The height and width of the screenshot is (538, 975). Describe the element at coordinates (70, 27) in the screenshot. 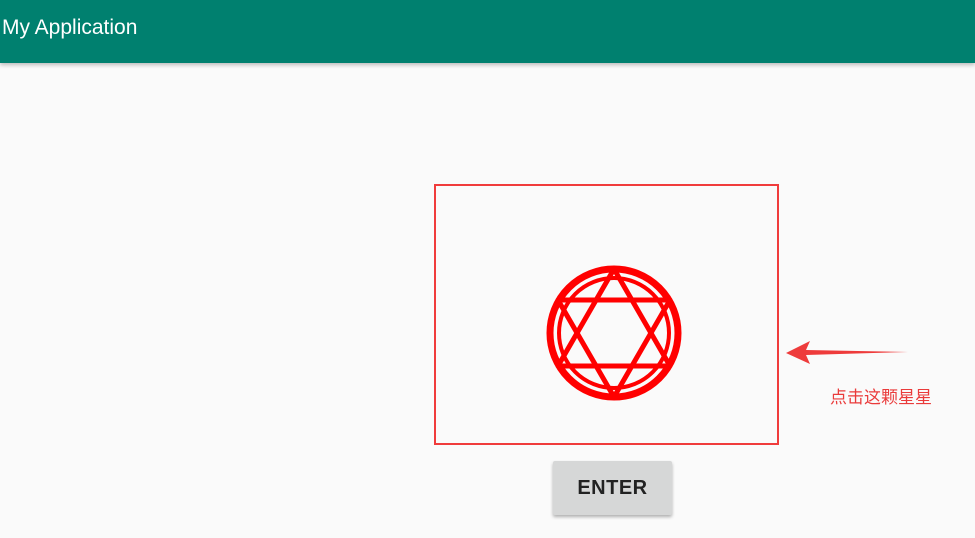

I see `app-title: My Application` at that location.